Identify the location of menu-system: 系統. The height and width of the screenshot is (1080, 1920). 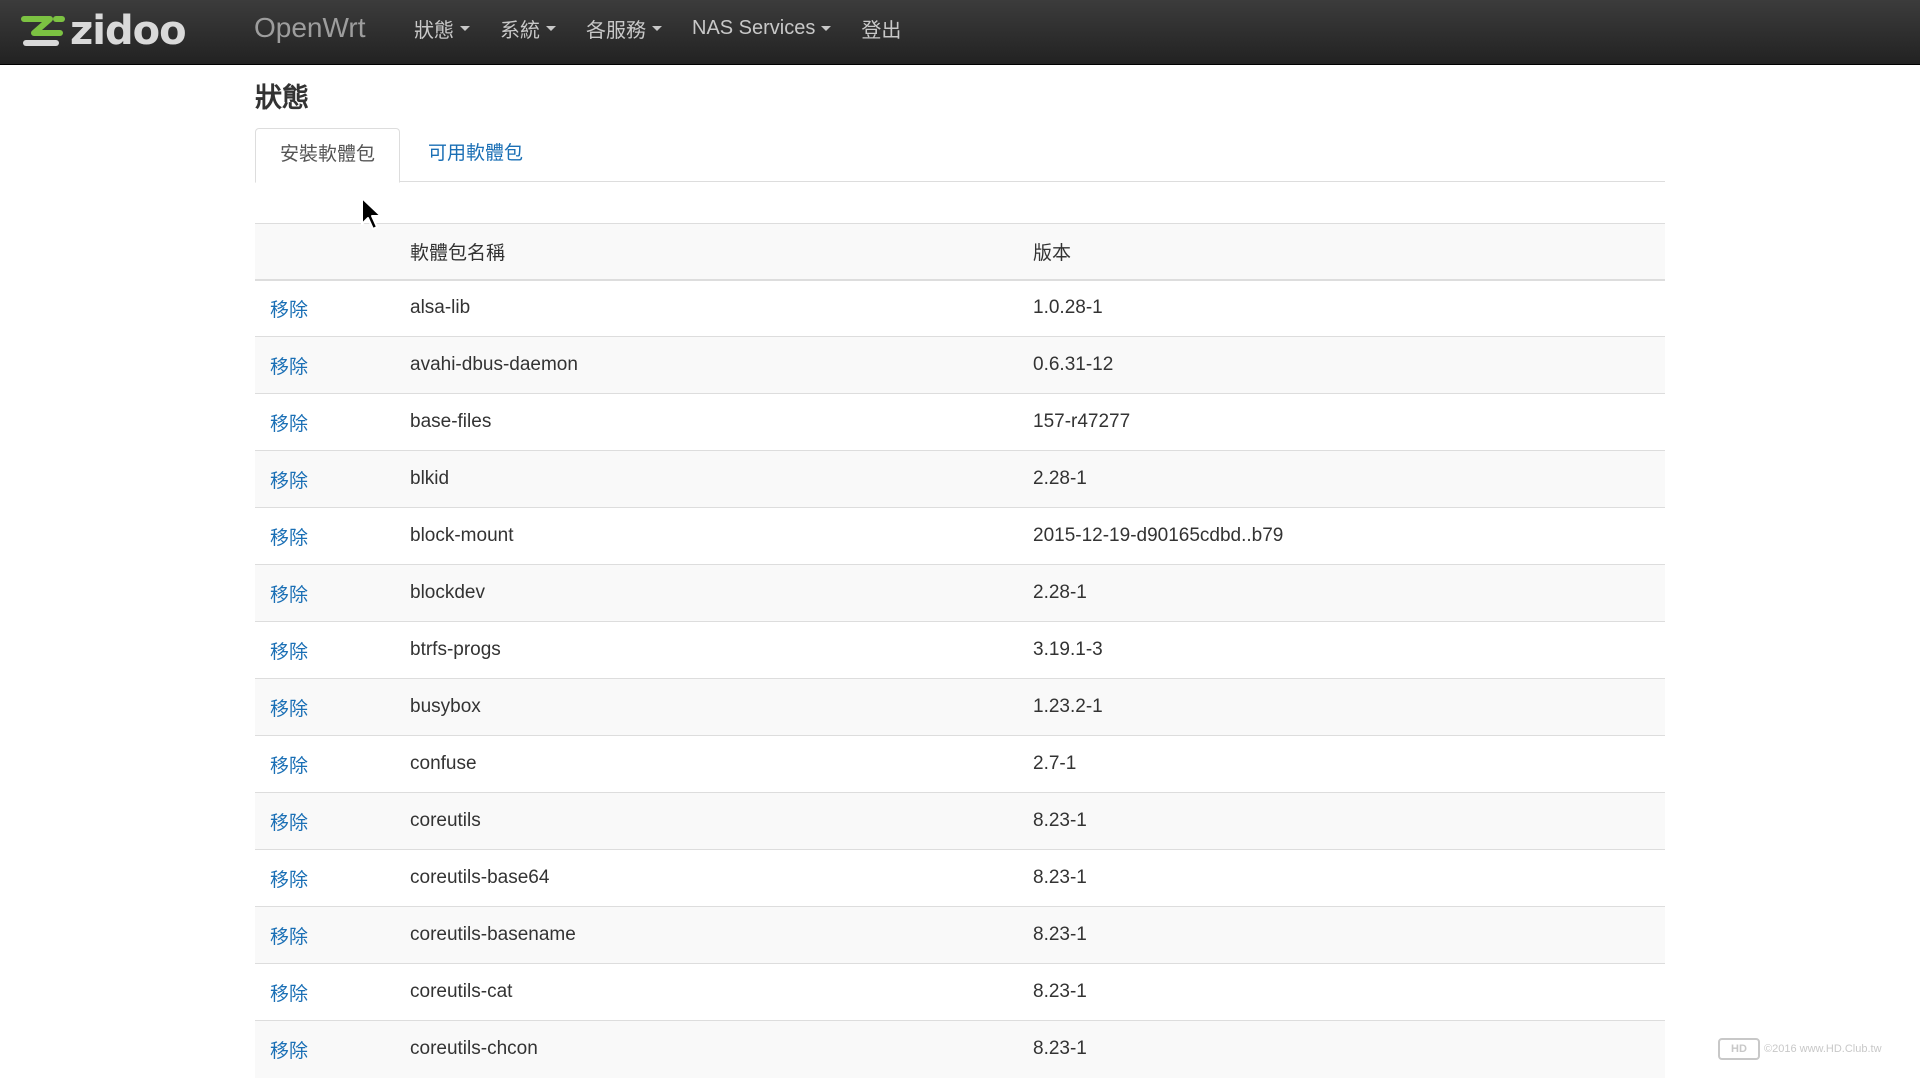
(528, 28).